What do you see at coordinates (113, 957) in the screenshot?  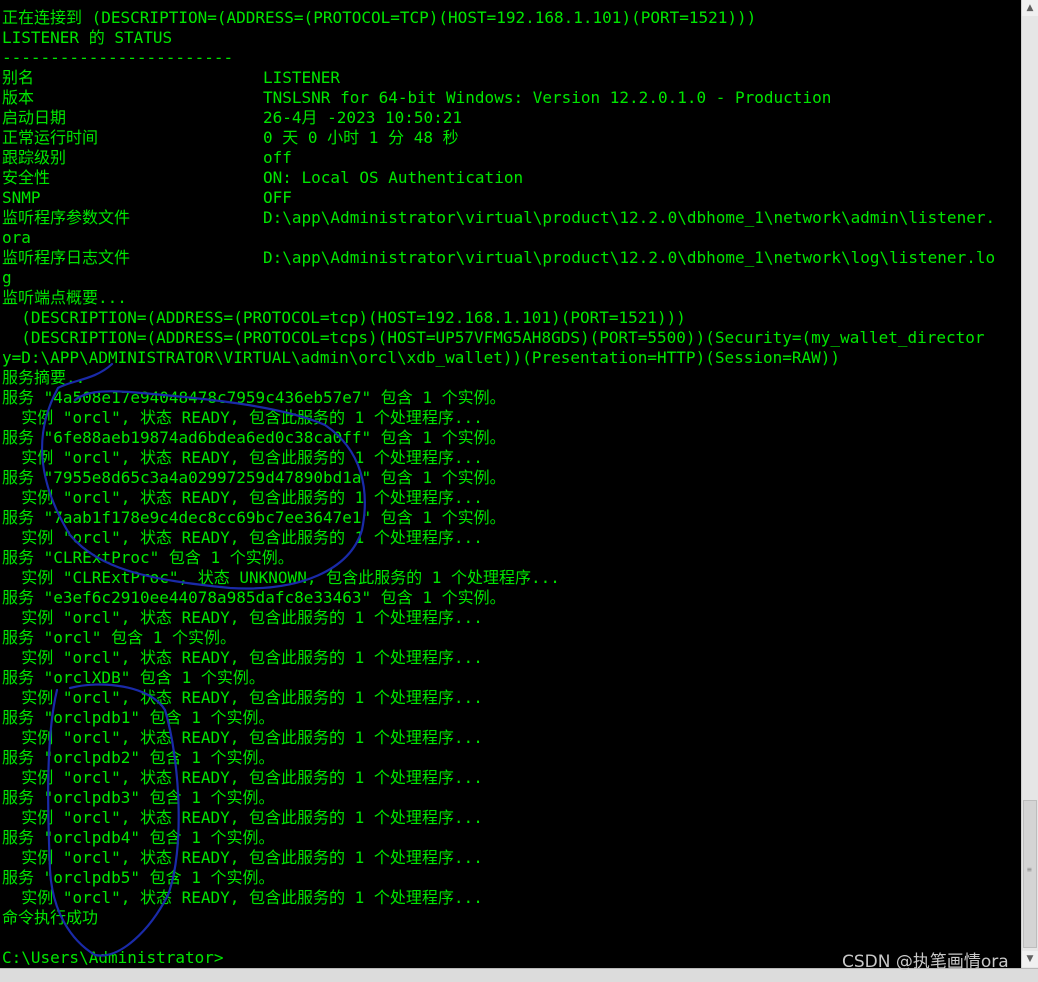 I see `command-prompt: C:\Users\Administrator>` at bounding box center [113, 957].